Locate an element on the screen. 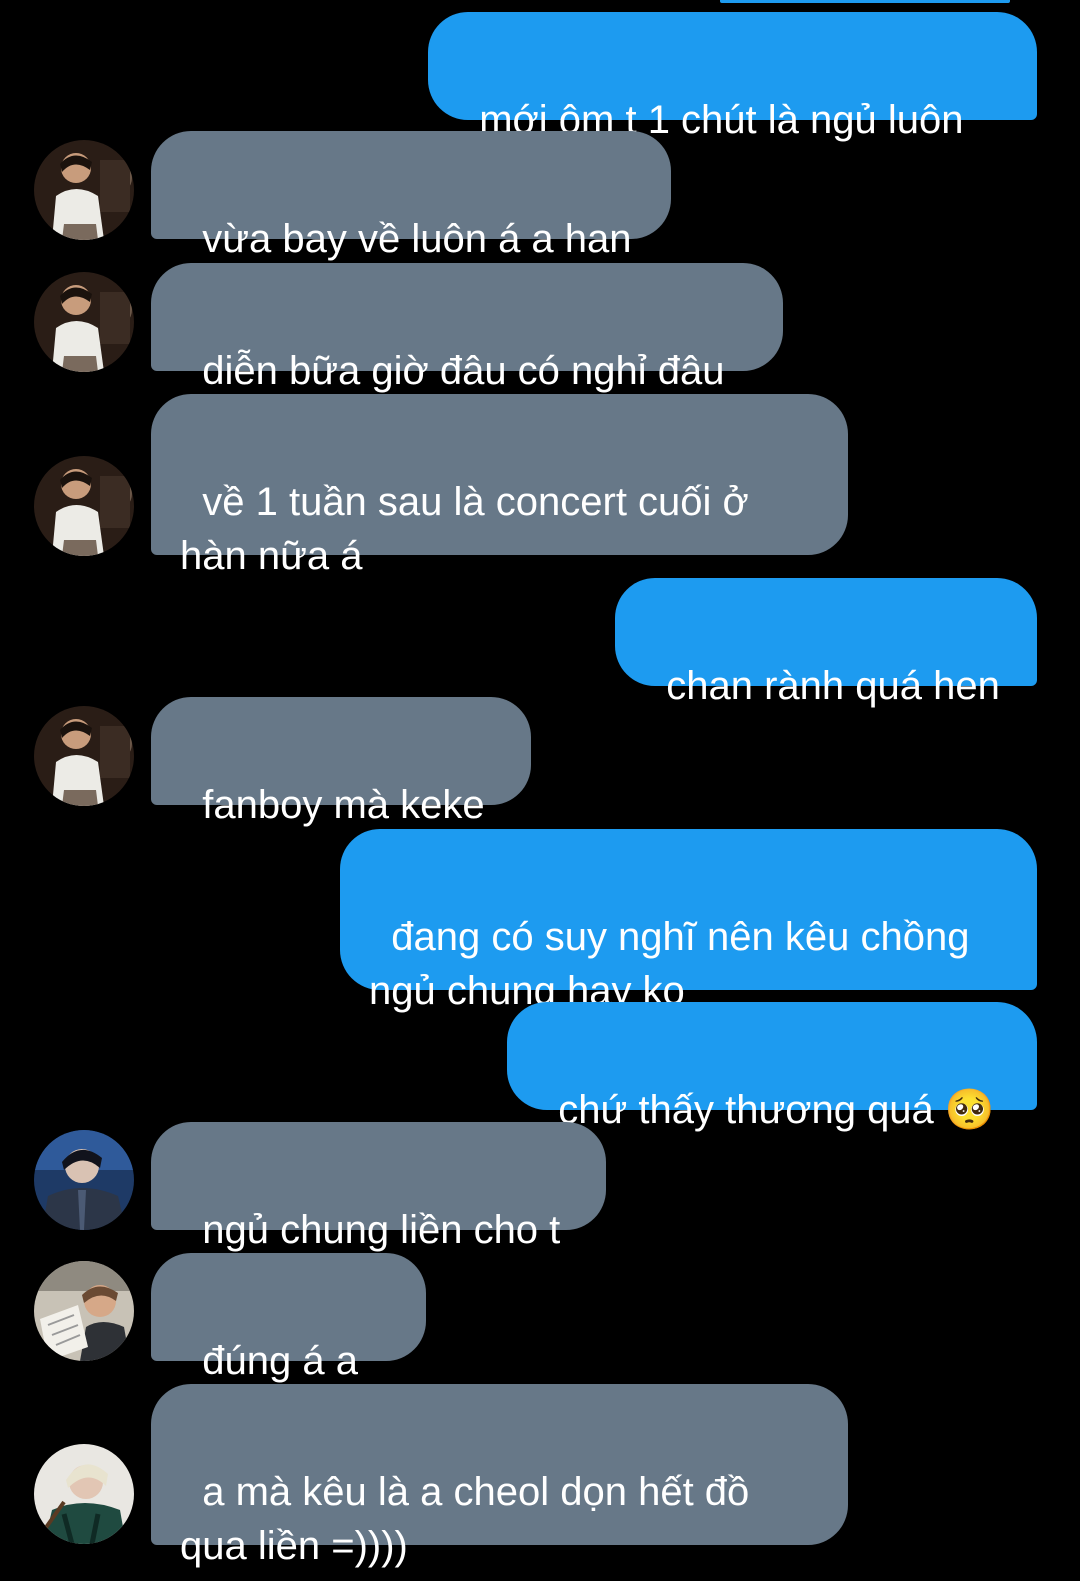  message-text: chứ thấy thương quá 🥺 is located at coordinates (776, 1110).